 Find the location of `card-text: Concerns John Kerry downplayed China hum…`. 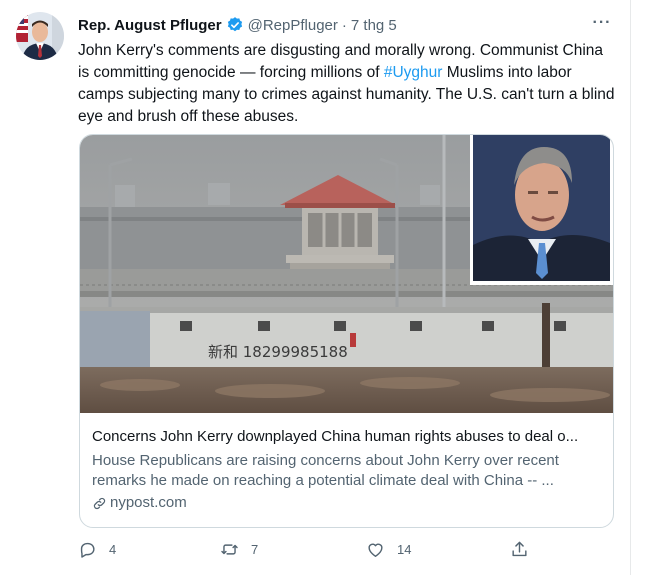

card-text: Concerns John Kerry downplayed China hum… is located at coordinates (347, 470).